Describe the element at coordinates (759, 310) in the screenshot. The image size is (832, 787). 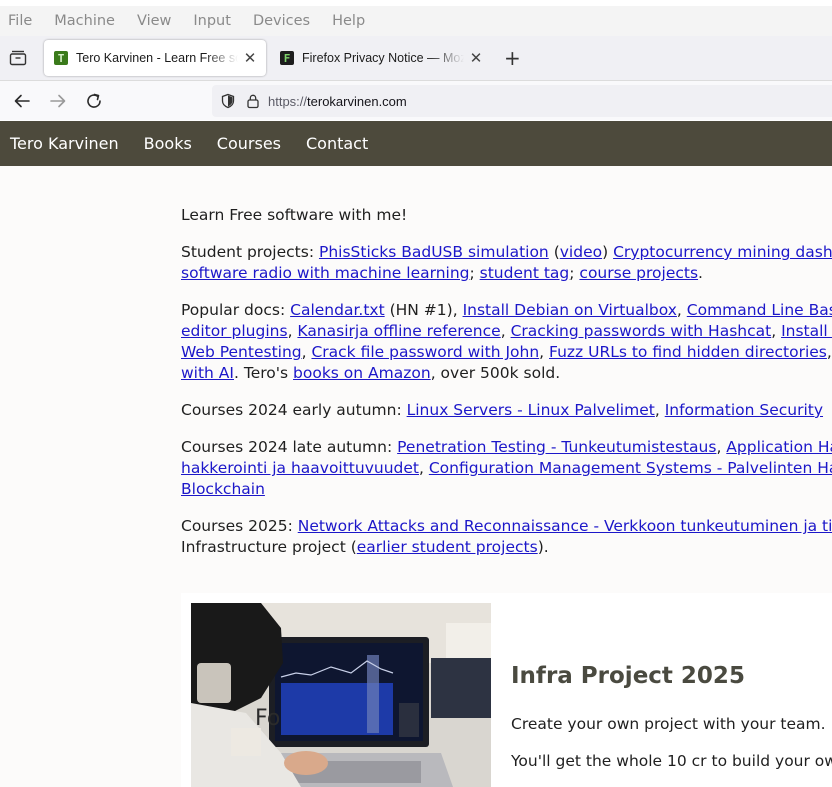
I see `link-cli-basics: Command Line Basics` at that location.